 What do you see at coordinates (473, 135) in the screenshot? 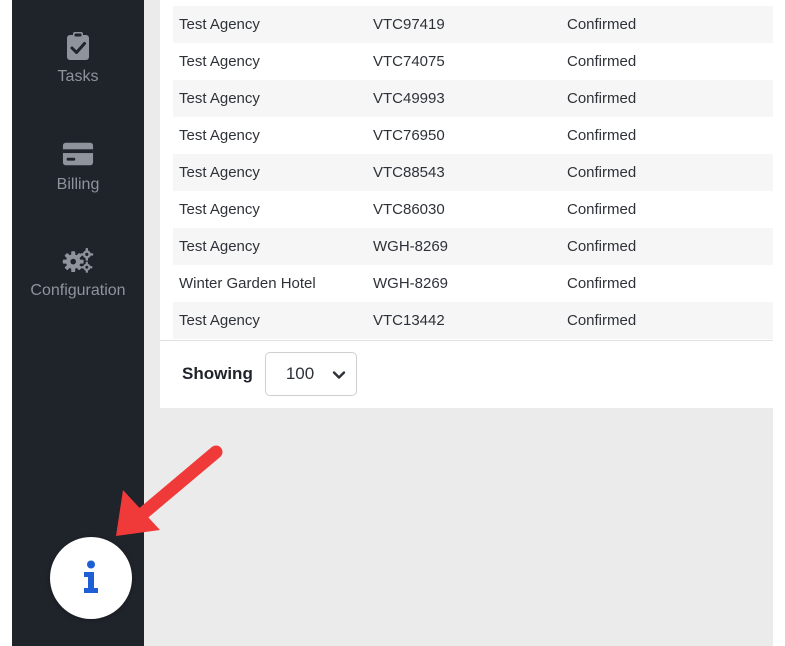
I see `table-row: Test Agency VTC76950 Confirmed` at bounding box center [473, 135].